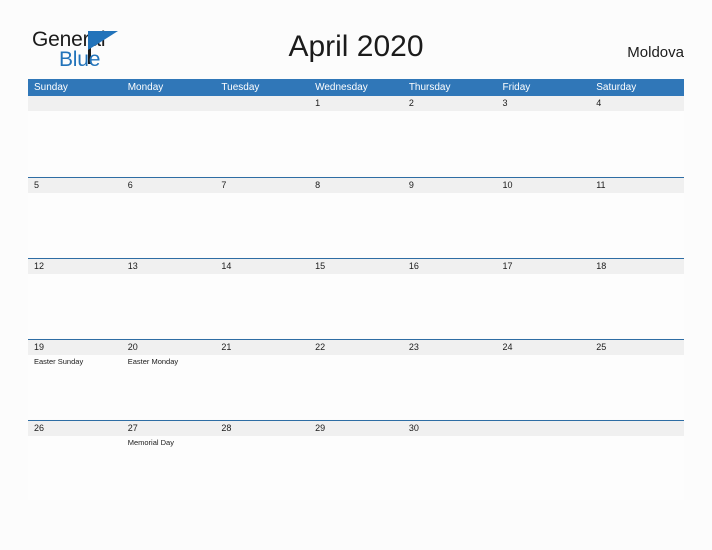 This screenshot has height=550, width=712. Describe the element at coordinates (637, 347) in the screenshot. I see `day-number: 25` at that location.